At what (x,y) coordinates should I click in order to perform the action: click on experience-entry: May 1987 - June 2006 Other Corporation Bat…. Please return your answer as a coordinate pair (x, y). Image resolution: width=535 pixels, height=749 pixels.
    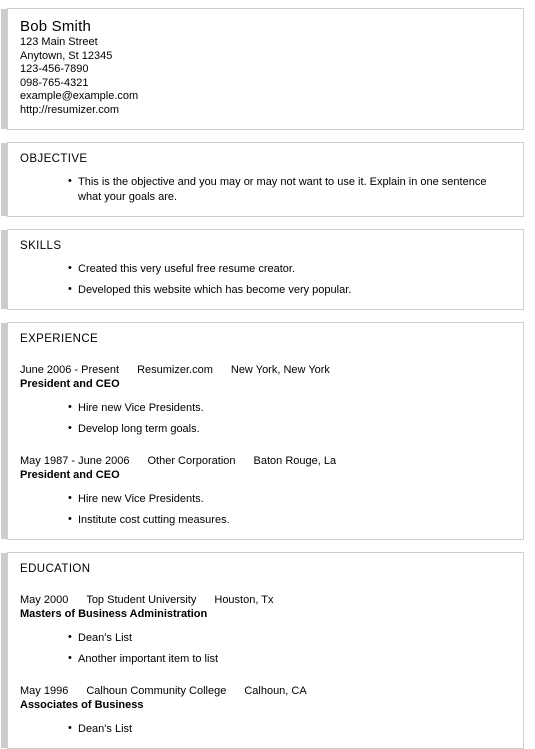
    Looking at the image, I should click on (265, 491).